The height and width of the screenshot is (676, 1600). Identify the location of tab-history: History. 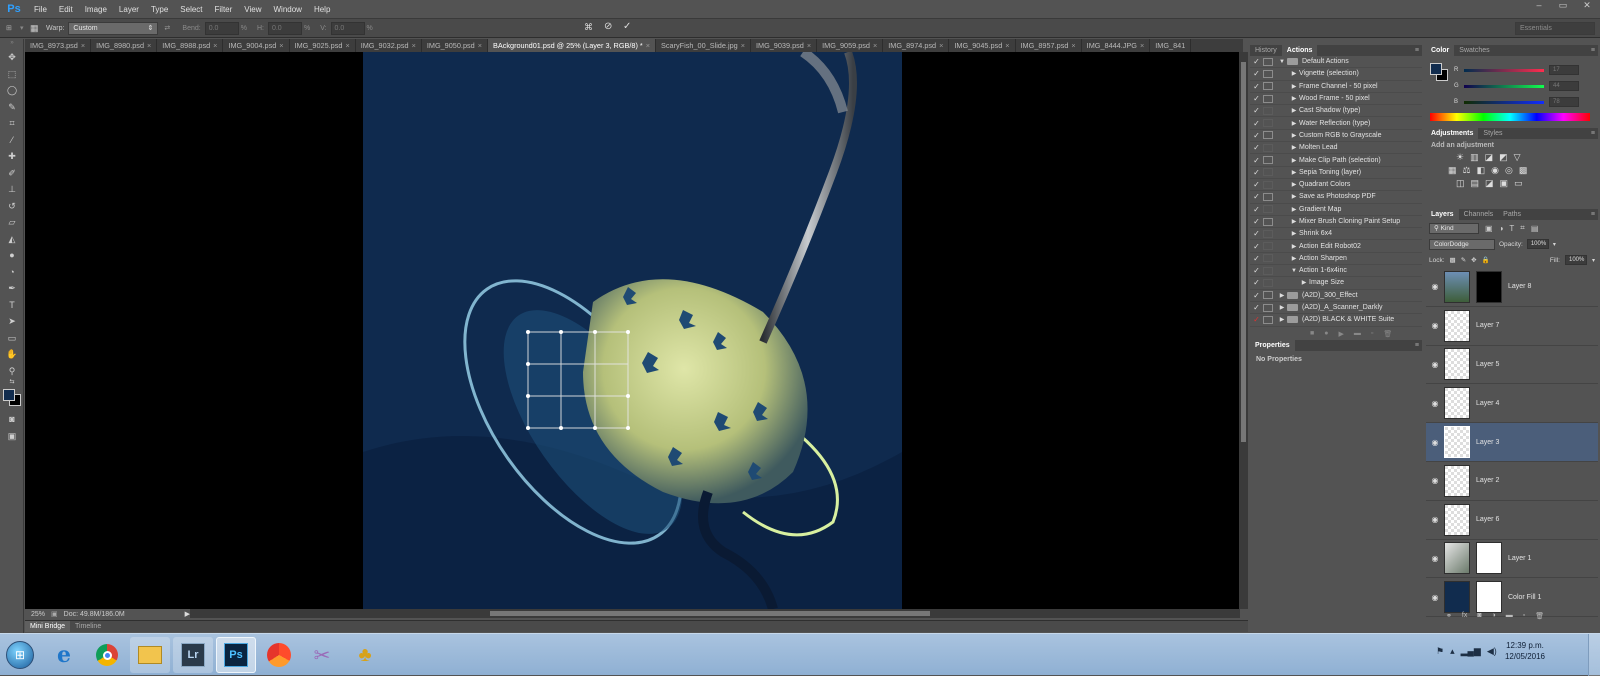
(1266, 50).